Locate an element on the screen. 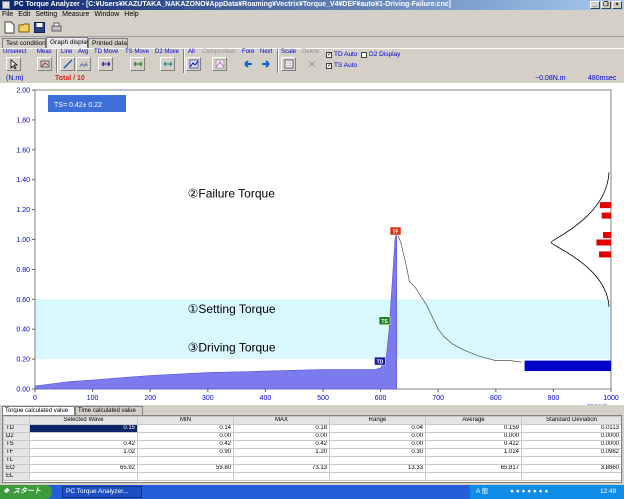 The image size is (624, 499). table-row: TL is located at coordinates (312, 460).